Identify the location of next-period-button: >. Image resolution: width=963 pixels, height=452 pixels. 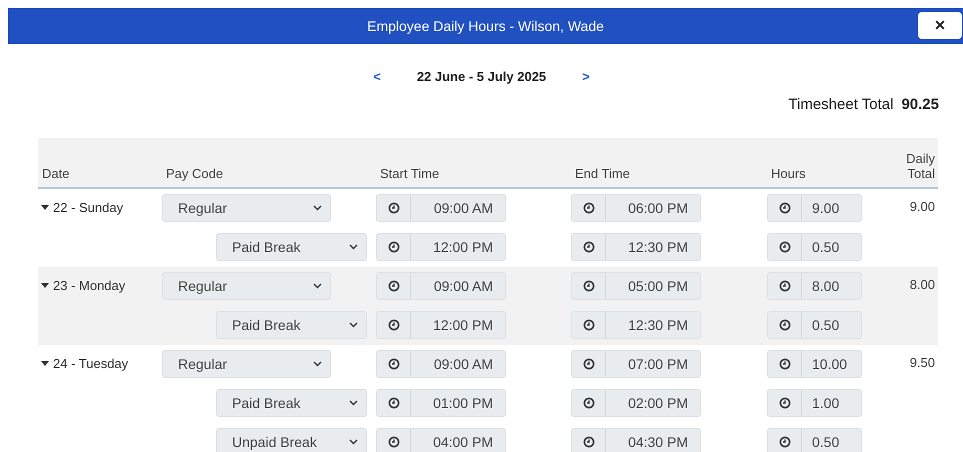
(586, 76).